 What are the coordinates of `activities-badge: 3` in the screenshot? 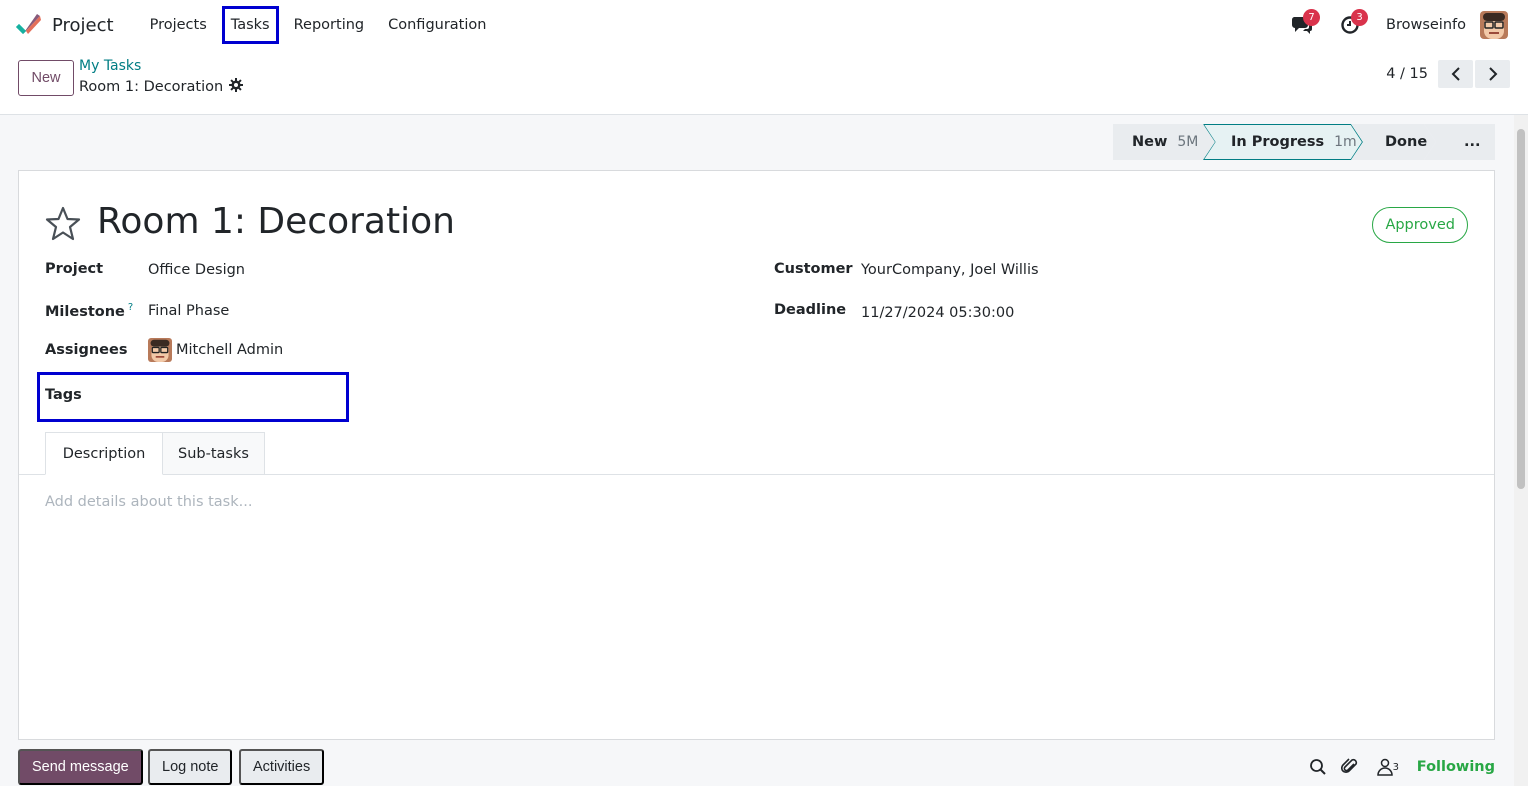 It's located at (1359, 17).